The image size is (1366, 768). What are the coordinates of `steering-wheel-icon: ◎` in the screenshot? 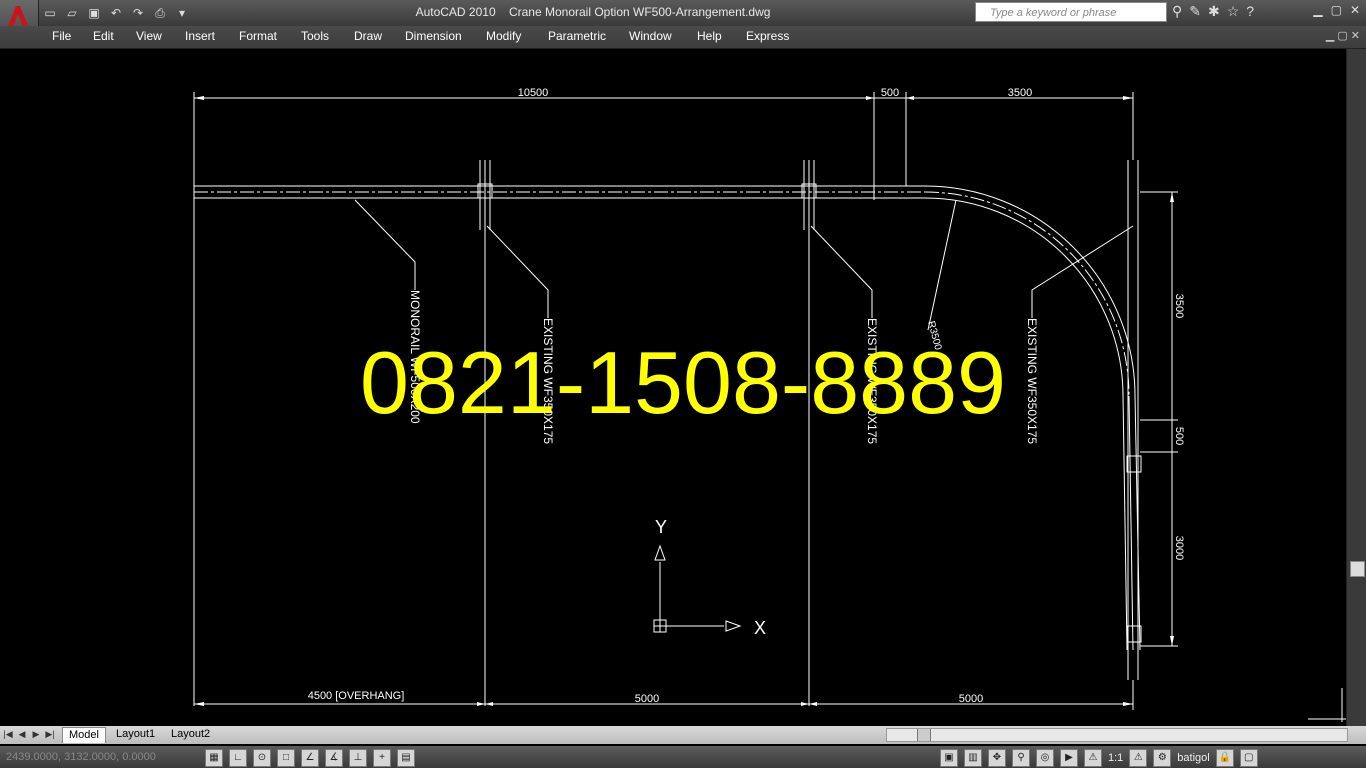 It's located at (1045, 758).